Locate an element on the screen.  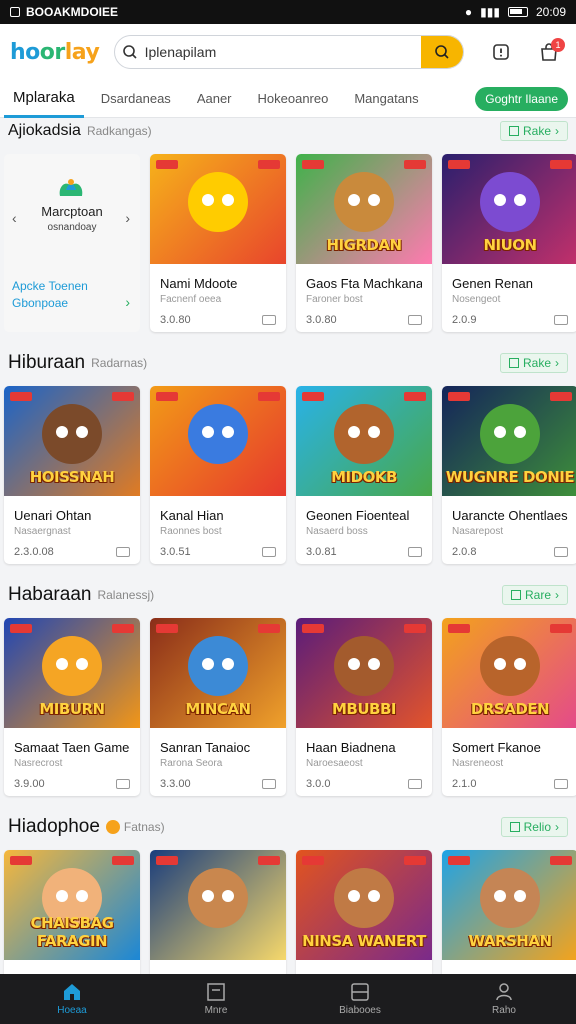
notifications-button is located at coordinates (501, 52).